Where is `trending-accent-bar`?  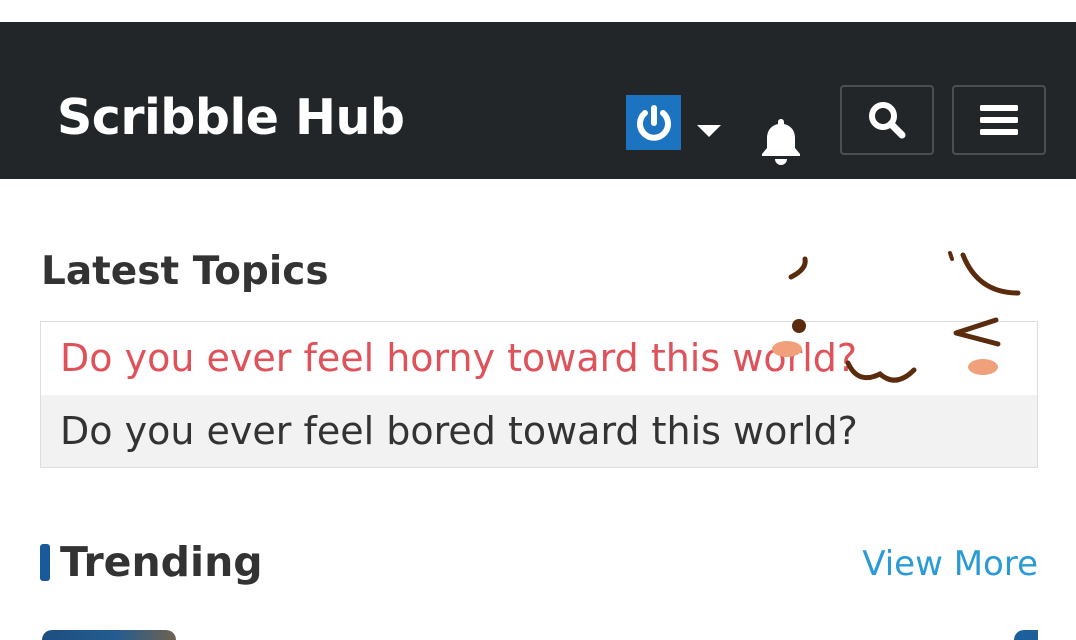 trending-accent-bar is located at coordinates (45, 562).